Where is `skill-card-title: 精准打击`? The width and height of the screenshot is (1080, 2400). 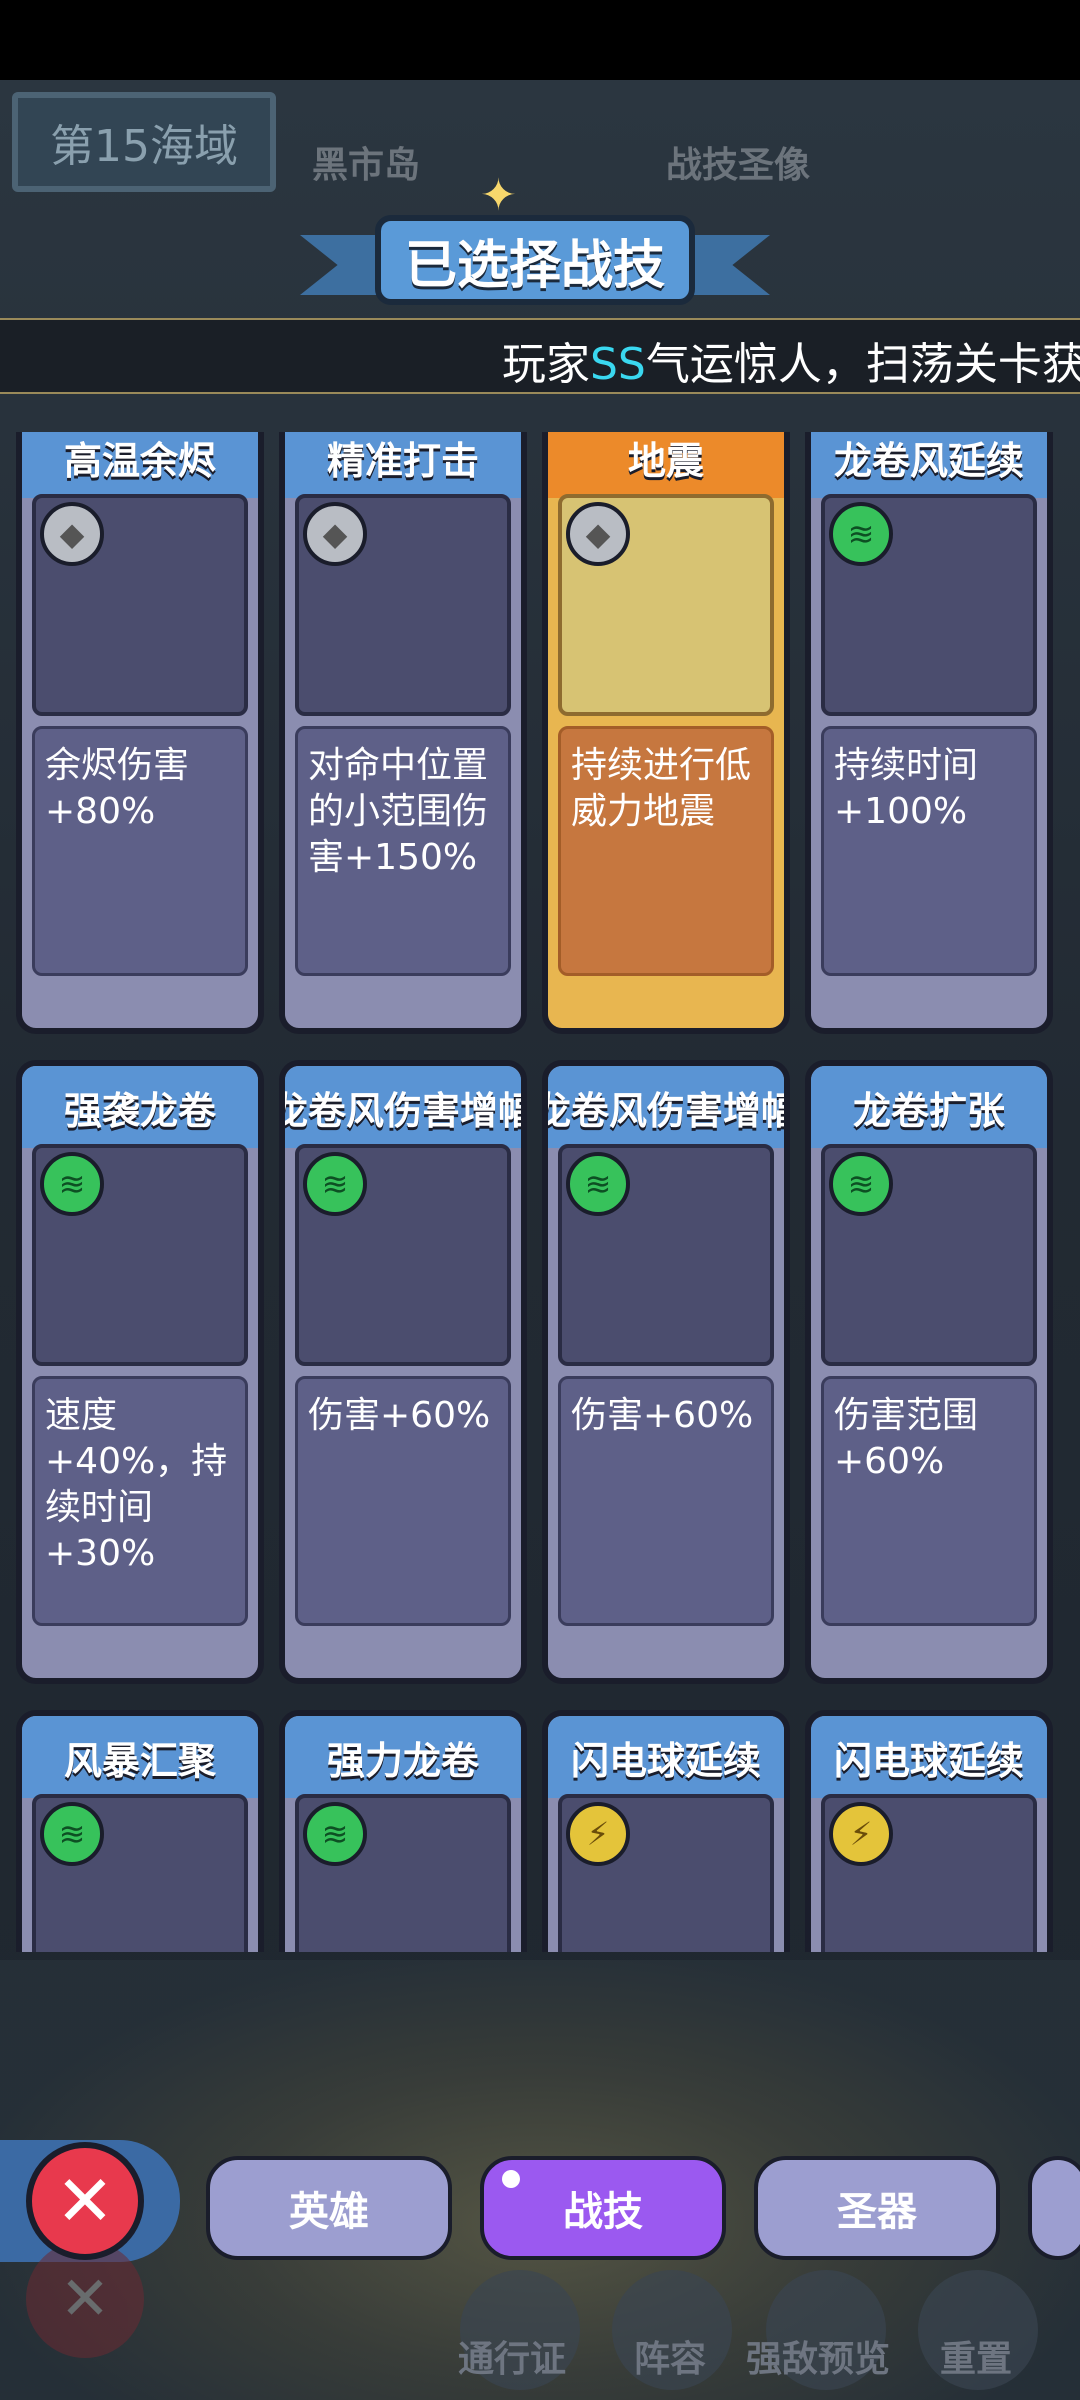
skill-card-title: 精准打击 is located at coordinates (403, 465).